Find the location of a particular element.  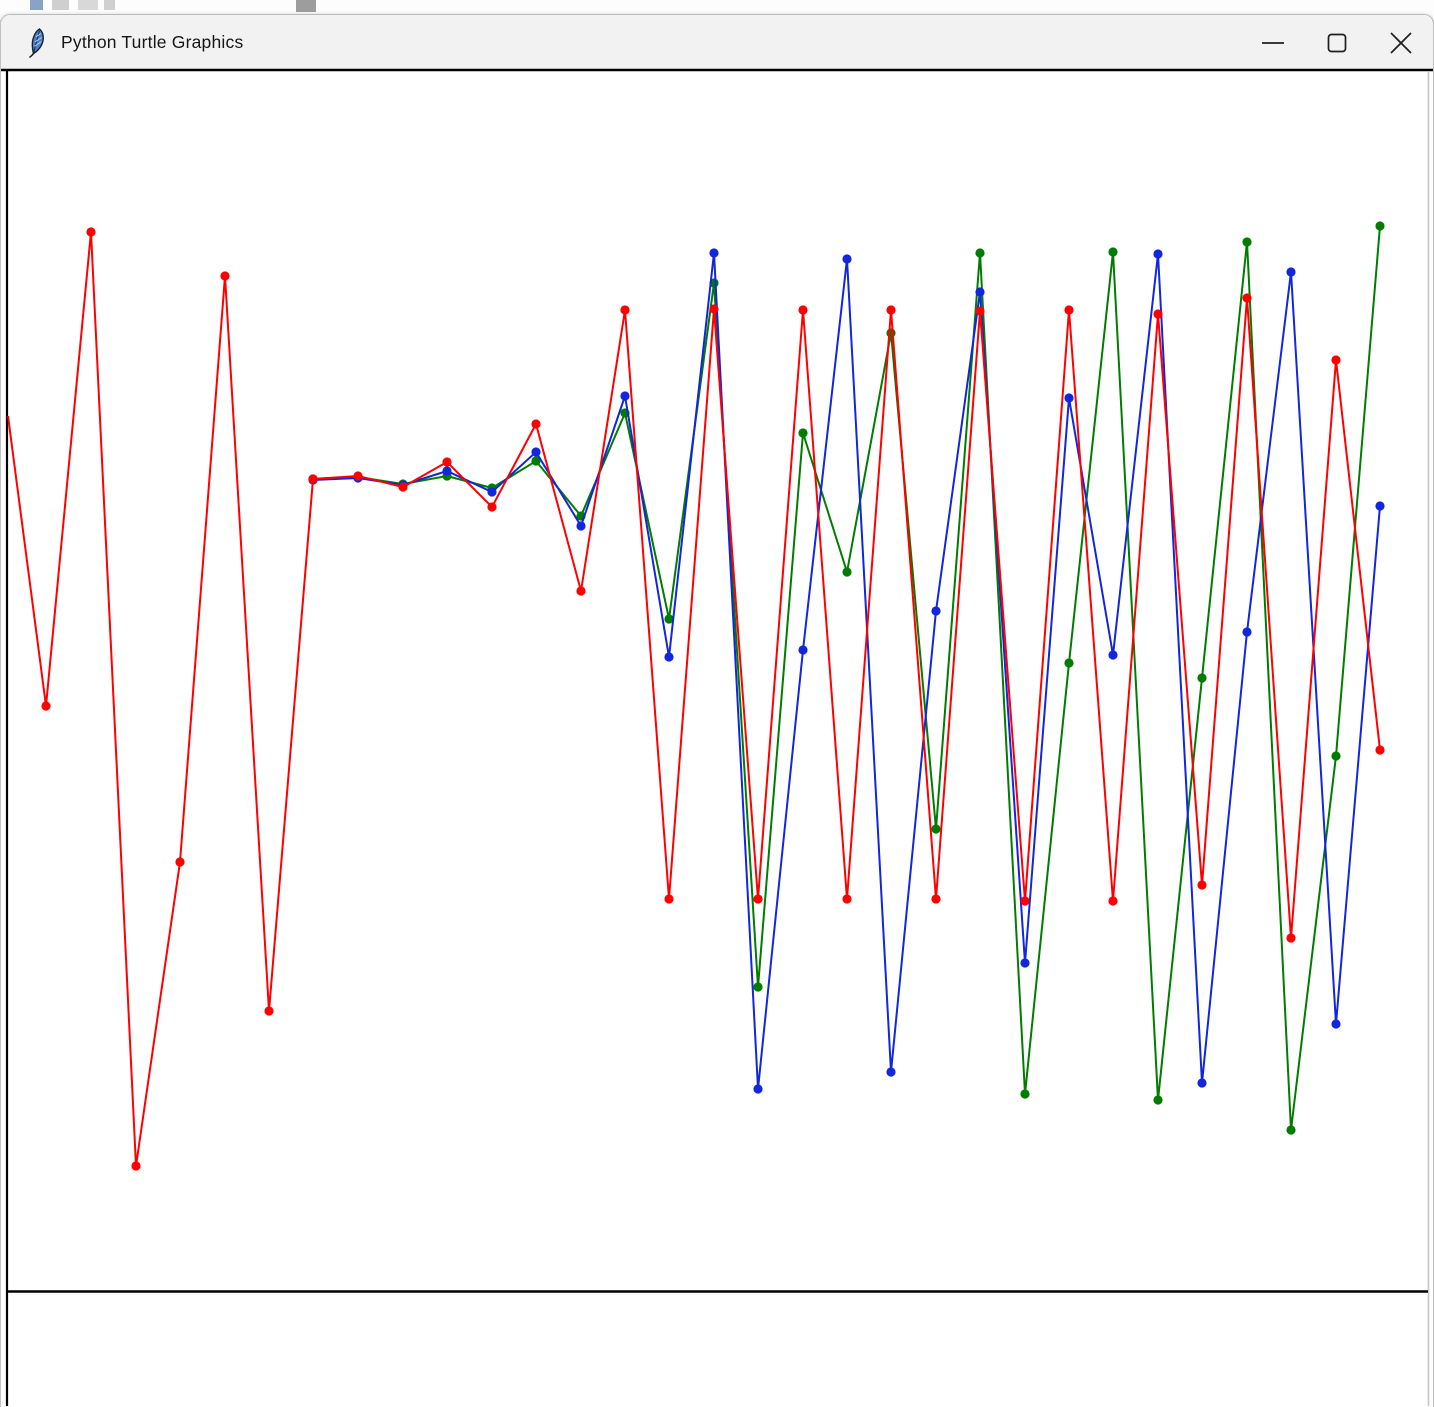

close-button is located at coordinates (1401, 42).